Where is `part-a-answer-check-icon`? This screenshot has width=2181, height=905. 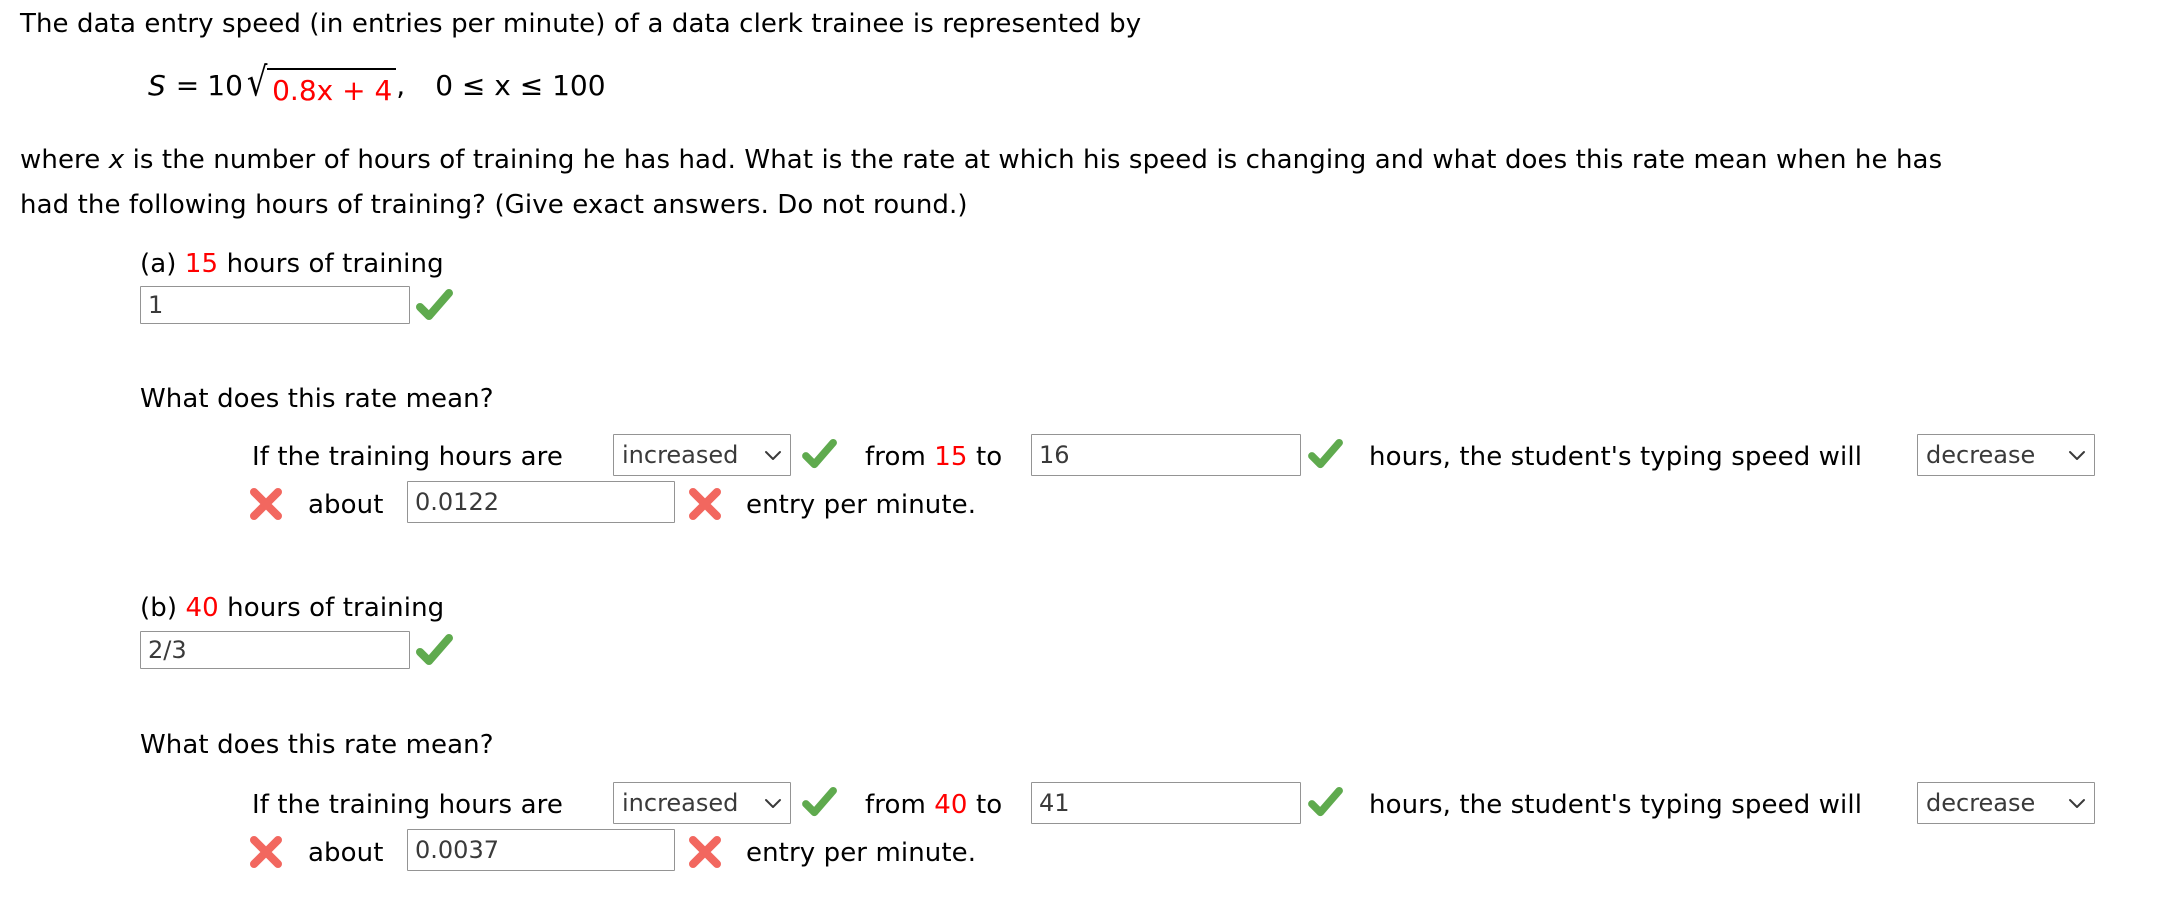 part-a-answer-check-icon is located at coordinates (435, 305).